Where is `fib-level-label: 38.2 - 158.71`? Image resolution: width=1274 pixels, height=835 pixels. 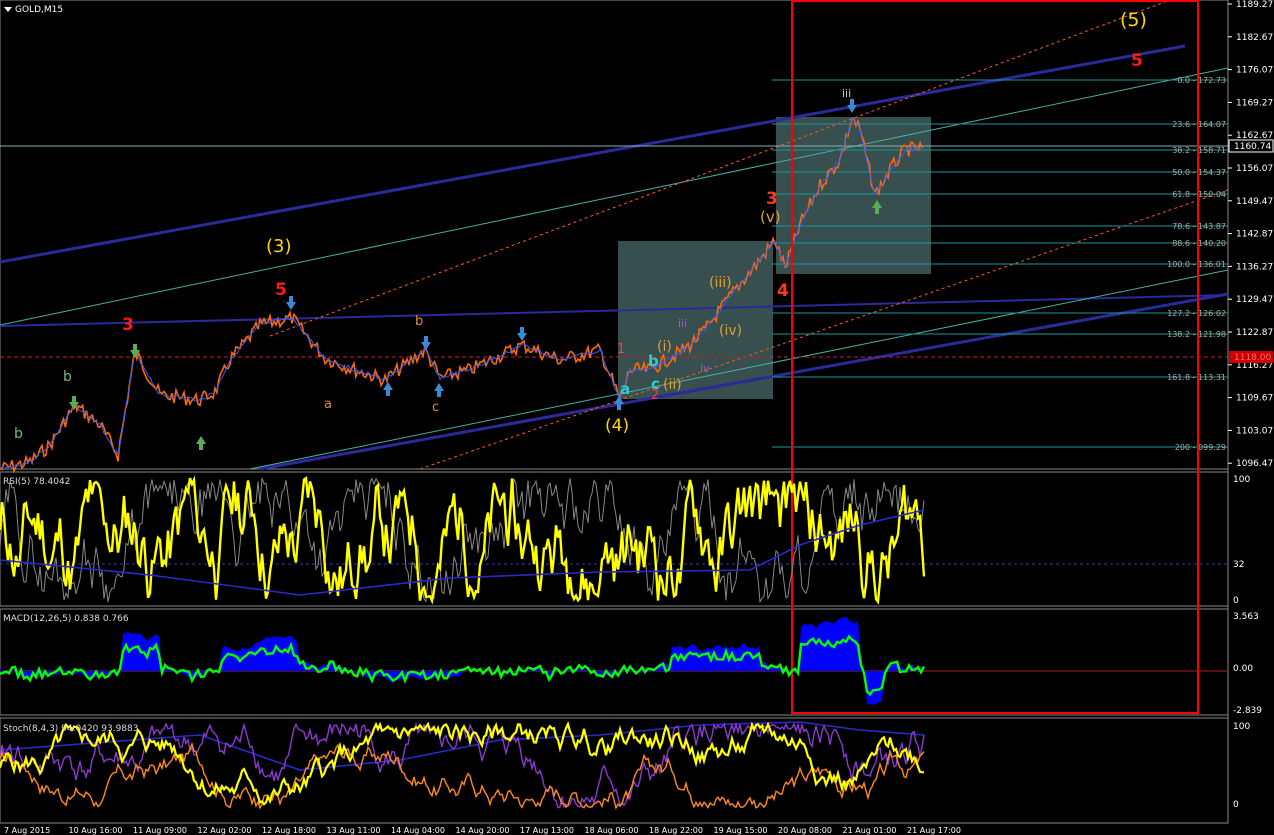
fib-level-label: 38.2 - 158.71 is located at coordinates (1199, 150).